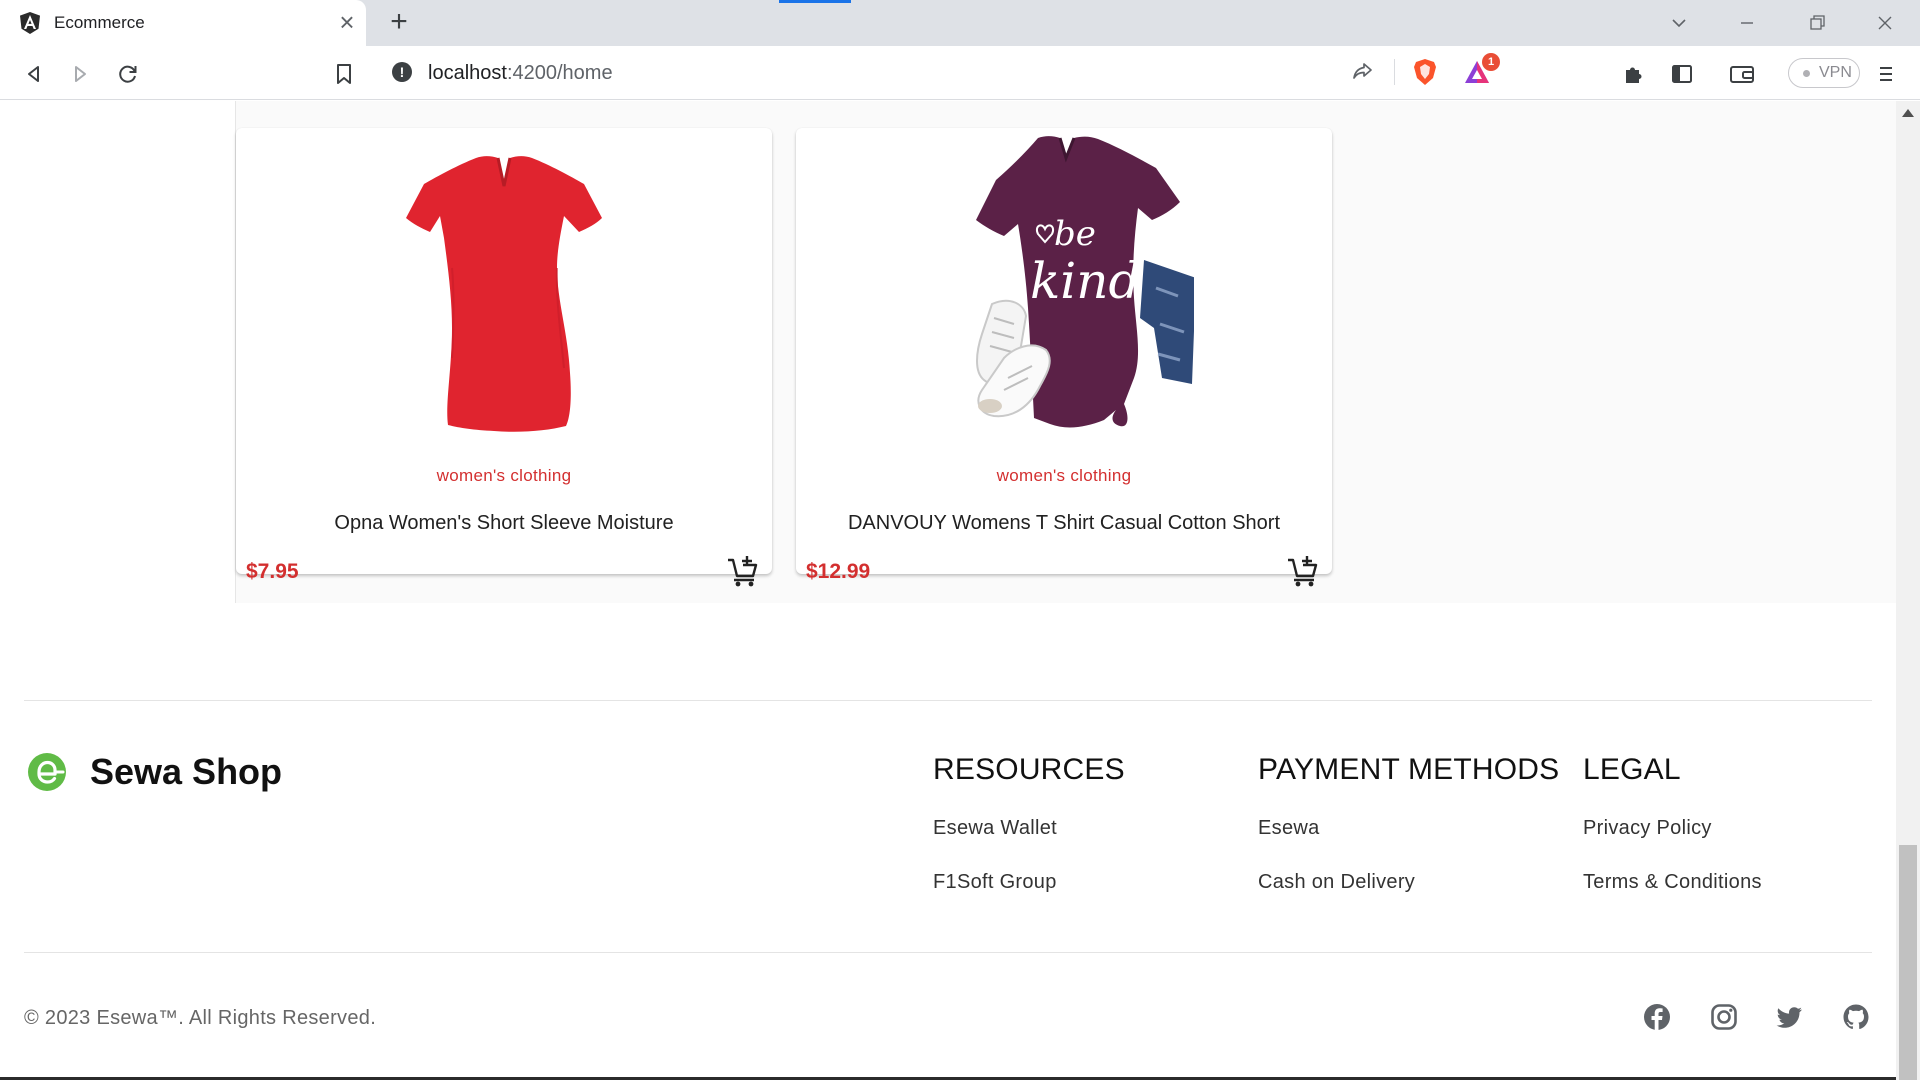 This screenshot has height=1080, width=1920. Describe the element at coordinates (940, 72) in the screenshot. I see `address-bar: ! localhost:4200/home 1` at that location.